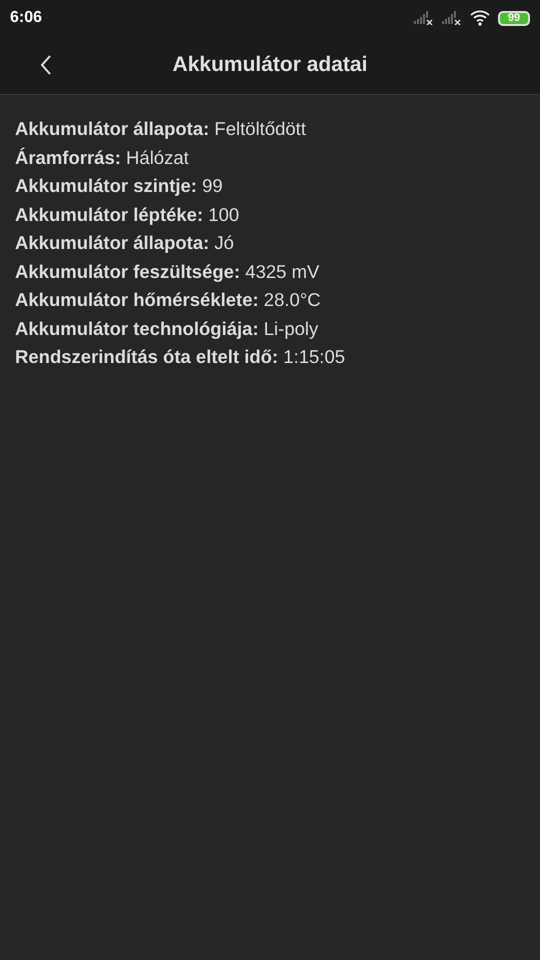  I want to click on detail-line: Akkumulátor feszültsége: 4325 mV, so click(167, 272).